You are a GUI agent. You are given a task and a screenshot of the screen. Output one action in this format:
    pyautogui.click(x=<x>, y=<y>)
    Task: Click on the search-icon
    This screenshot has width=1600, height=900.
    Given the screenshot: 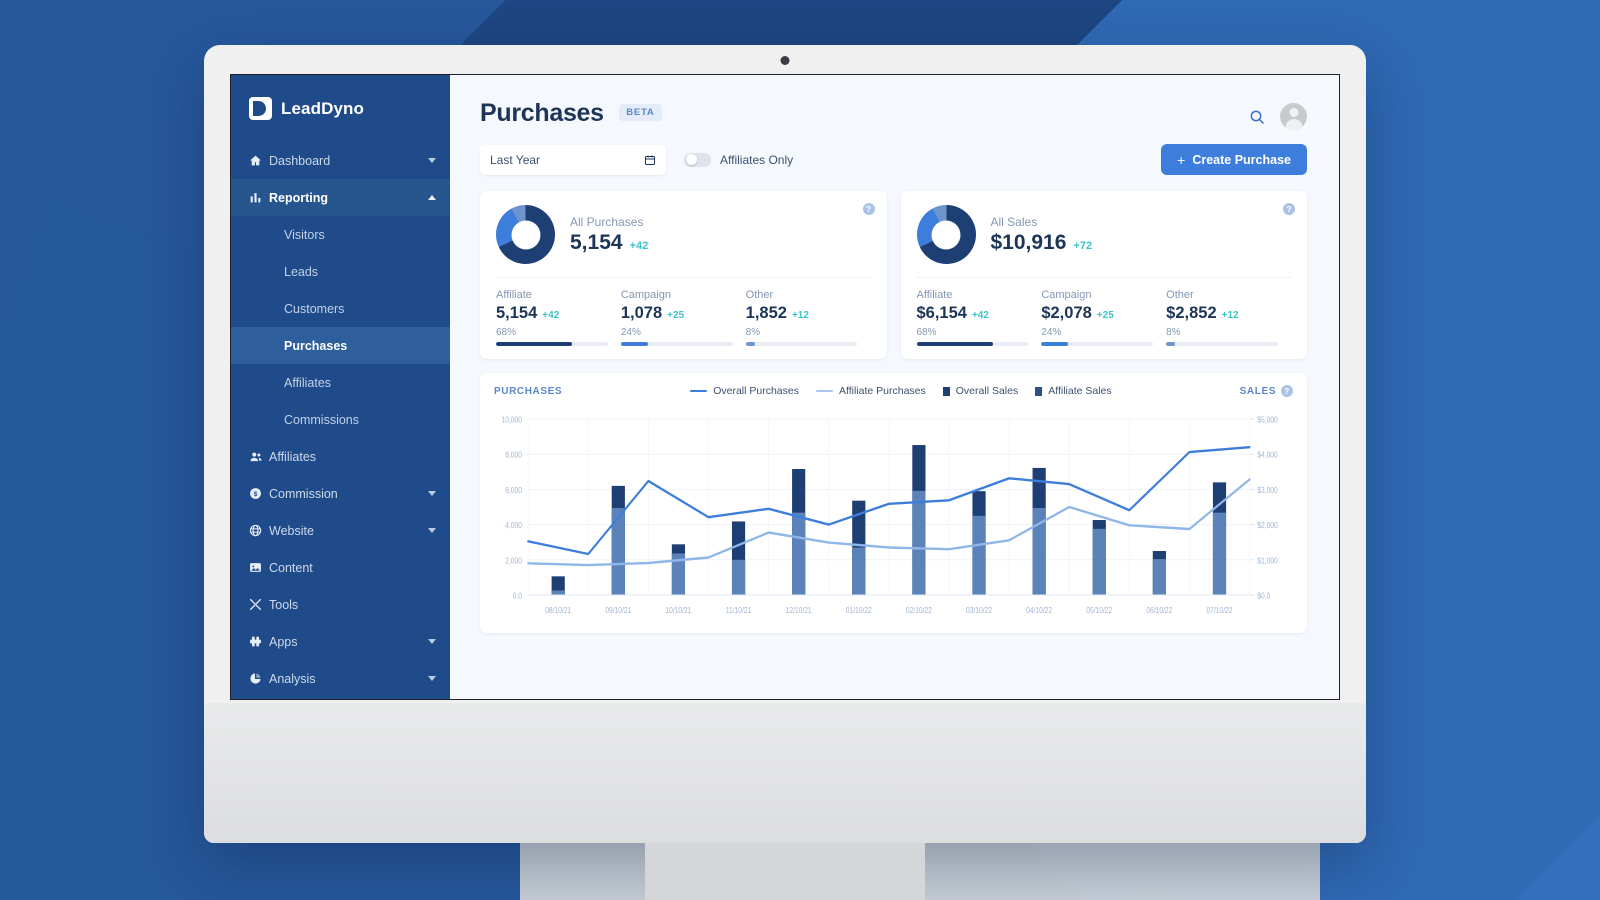 What is the action you would take?
    pyautogui.click(x=1257, y=117)
    